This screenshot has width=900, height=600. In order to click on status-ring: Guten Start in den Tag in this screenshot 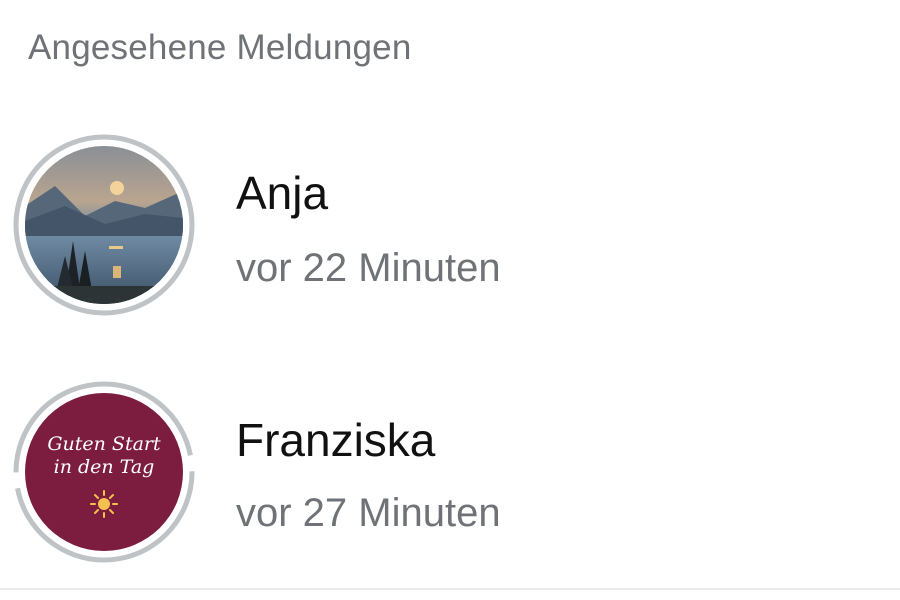, I will do `click(104, 472)`.